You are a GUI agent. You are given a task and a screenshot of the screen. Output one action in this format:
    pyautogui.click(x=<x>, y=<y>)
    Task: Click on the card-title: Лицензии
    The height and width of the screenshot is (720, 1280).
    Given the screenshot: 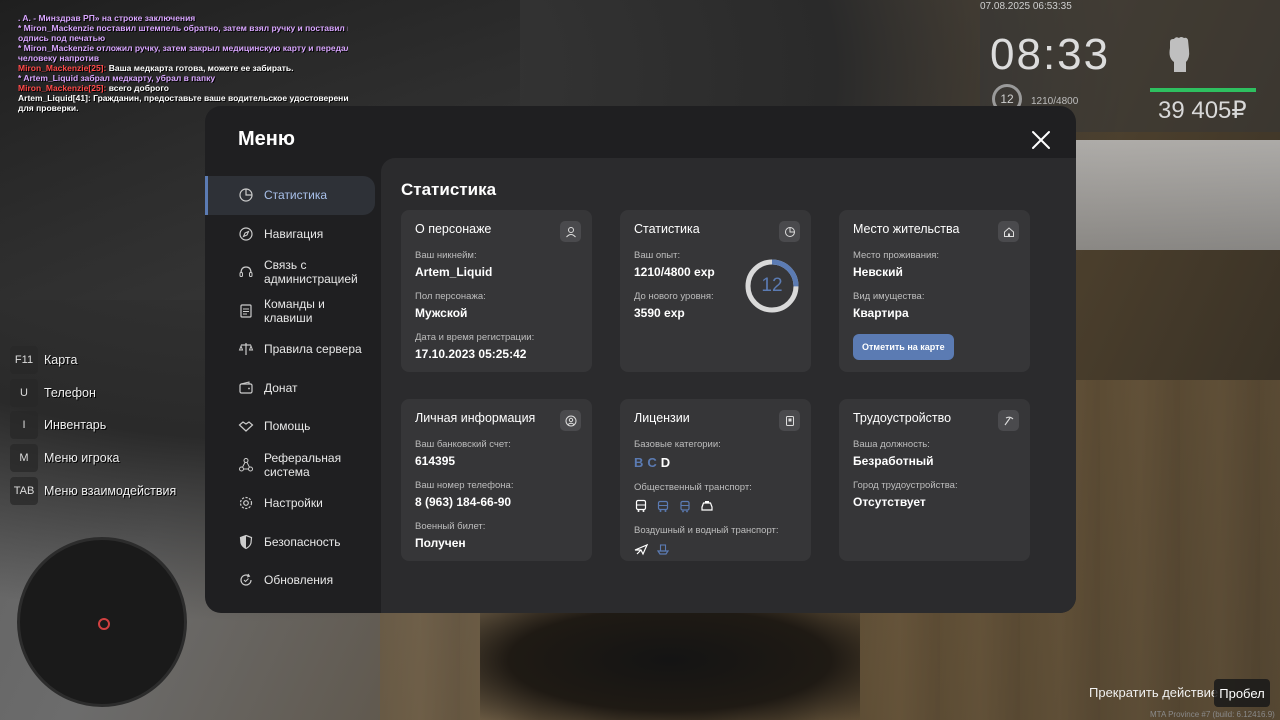 What is the action you would take?
    pyautogui.click(x=662, y=418)
    